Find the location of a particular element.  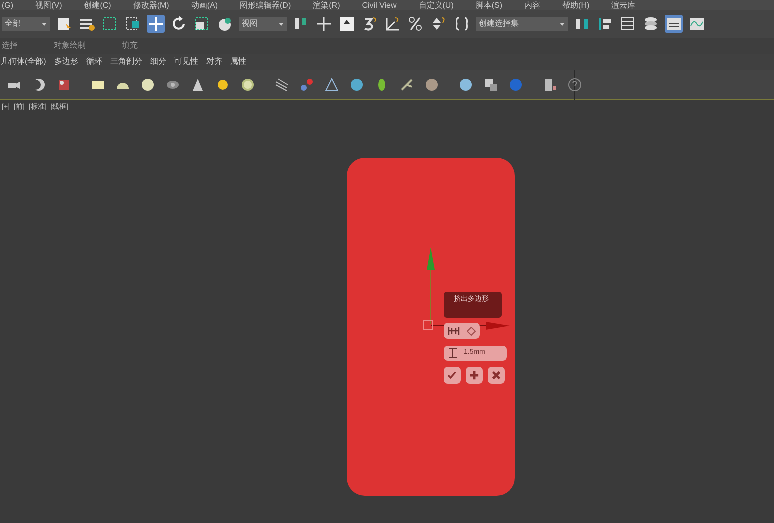

check-icon is located at coordinates (452, 375).